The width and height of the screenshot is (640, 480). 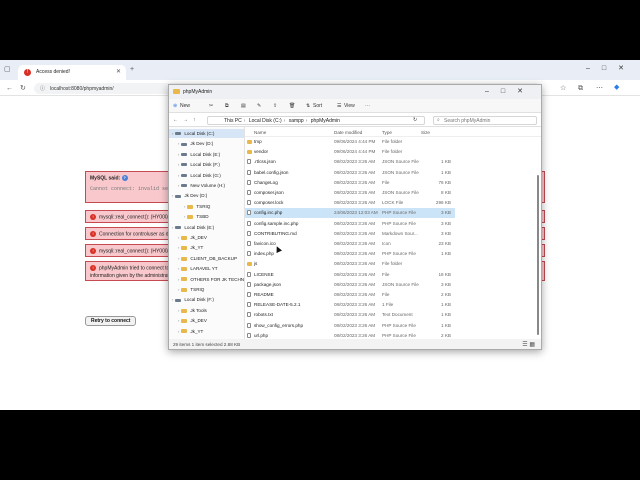 What do you see at coordinates (355, 92) in the screenshot?
I see `explorer-title-bar: phpMyAdmin –□✕` at bounding box center [355, 92].